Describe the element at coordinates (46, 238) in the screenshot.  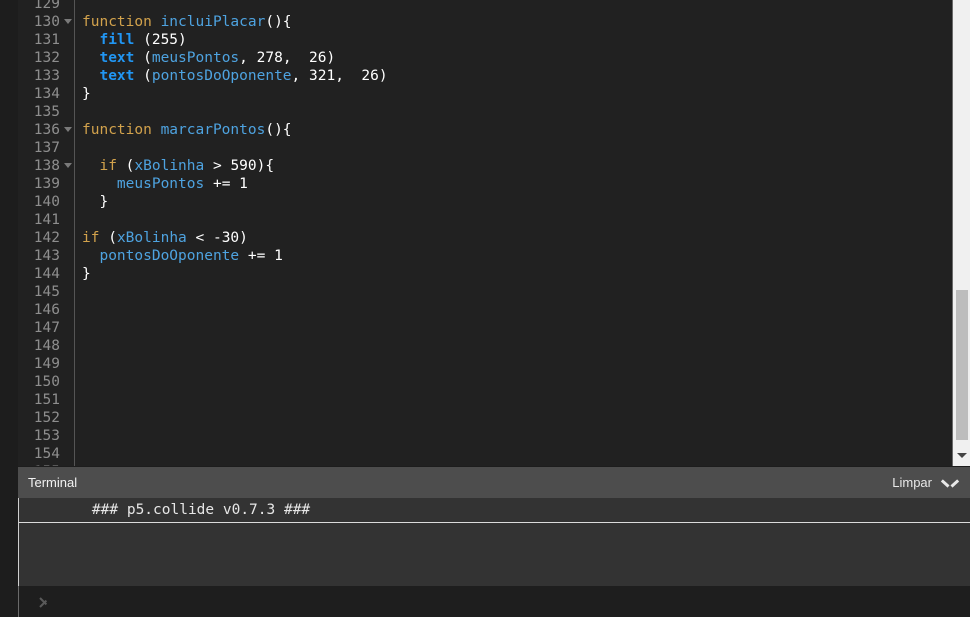
I see `line-number: 142` at that location.